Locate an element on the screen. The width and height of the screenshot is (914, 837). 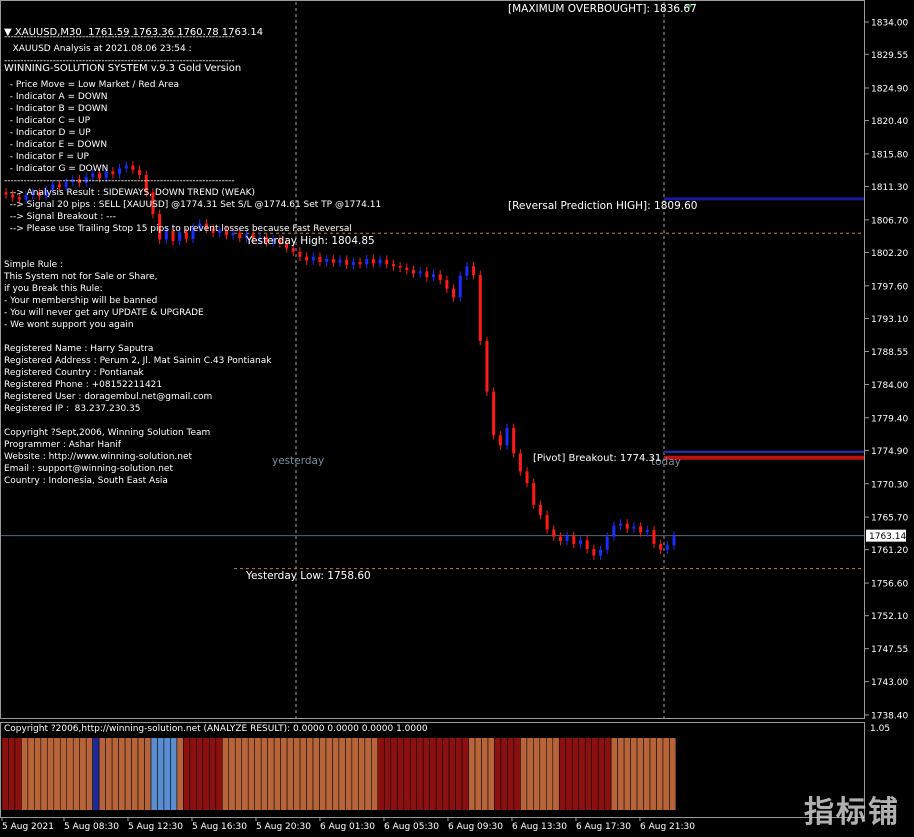
price-tick-label: 1761.20 is located at coordinates (889, 551).